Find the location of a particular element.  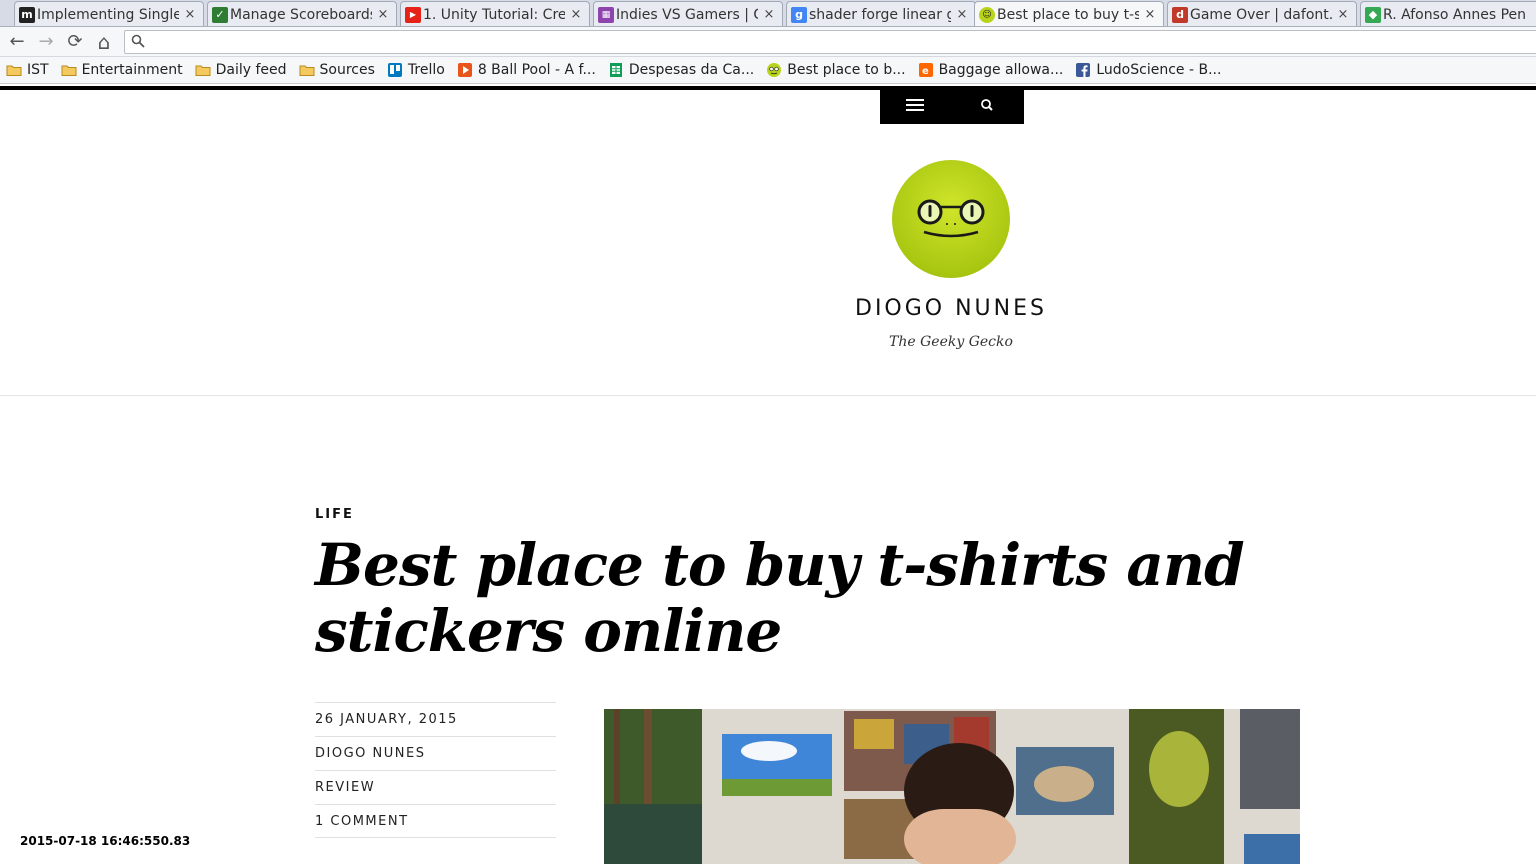

post-date-link: 26 JANUARY, 2015 is located at coordinates (435, 719).